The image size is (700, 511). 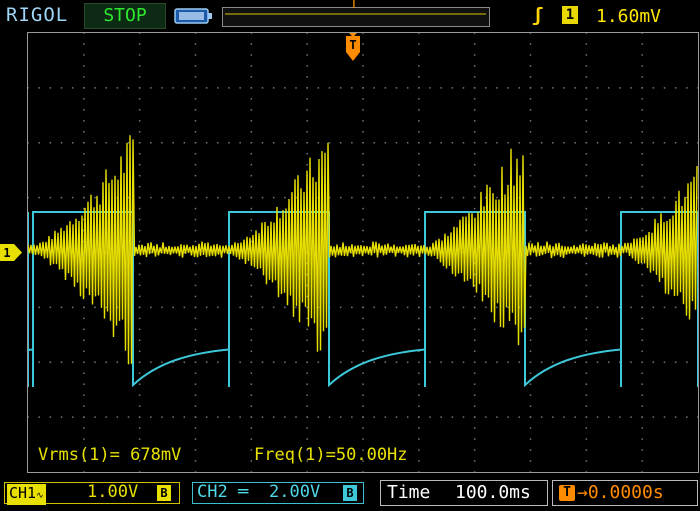 What do you see at coordinates (625, 493) in the screenshot?
I see `trigger-position-settings: T →0.0000s` at bounding box center [625, 493].